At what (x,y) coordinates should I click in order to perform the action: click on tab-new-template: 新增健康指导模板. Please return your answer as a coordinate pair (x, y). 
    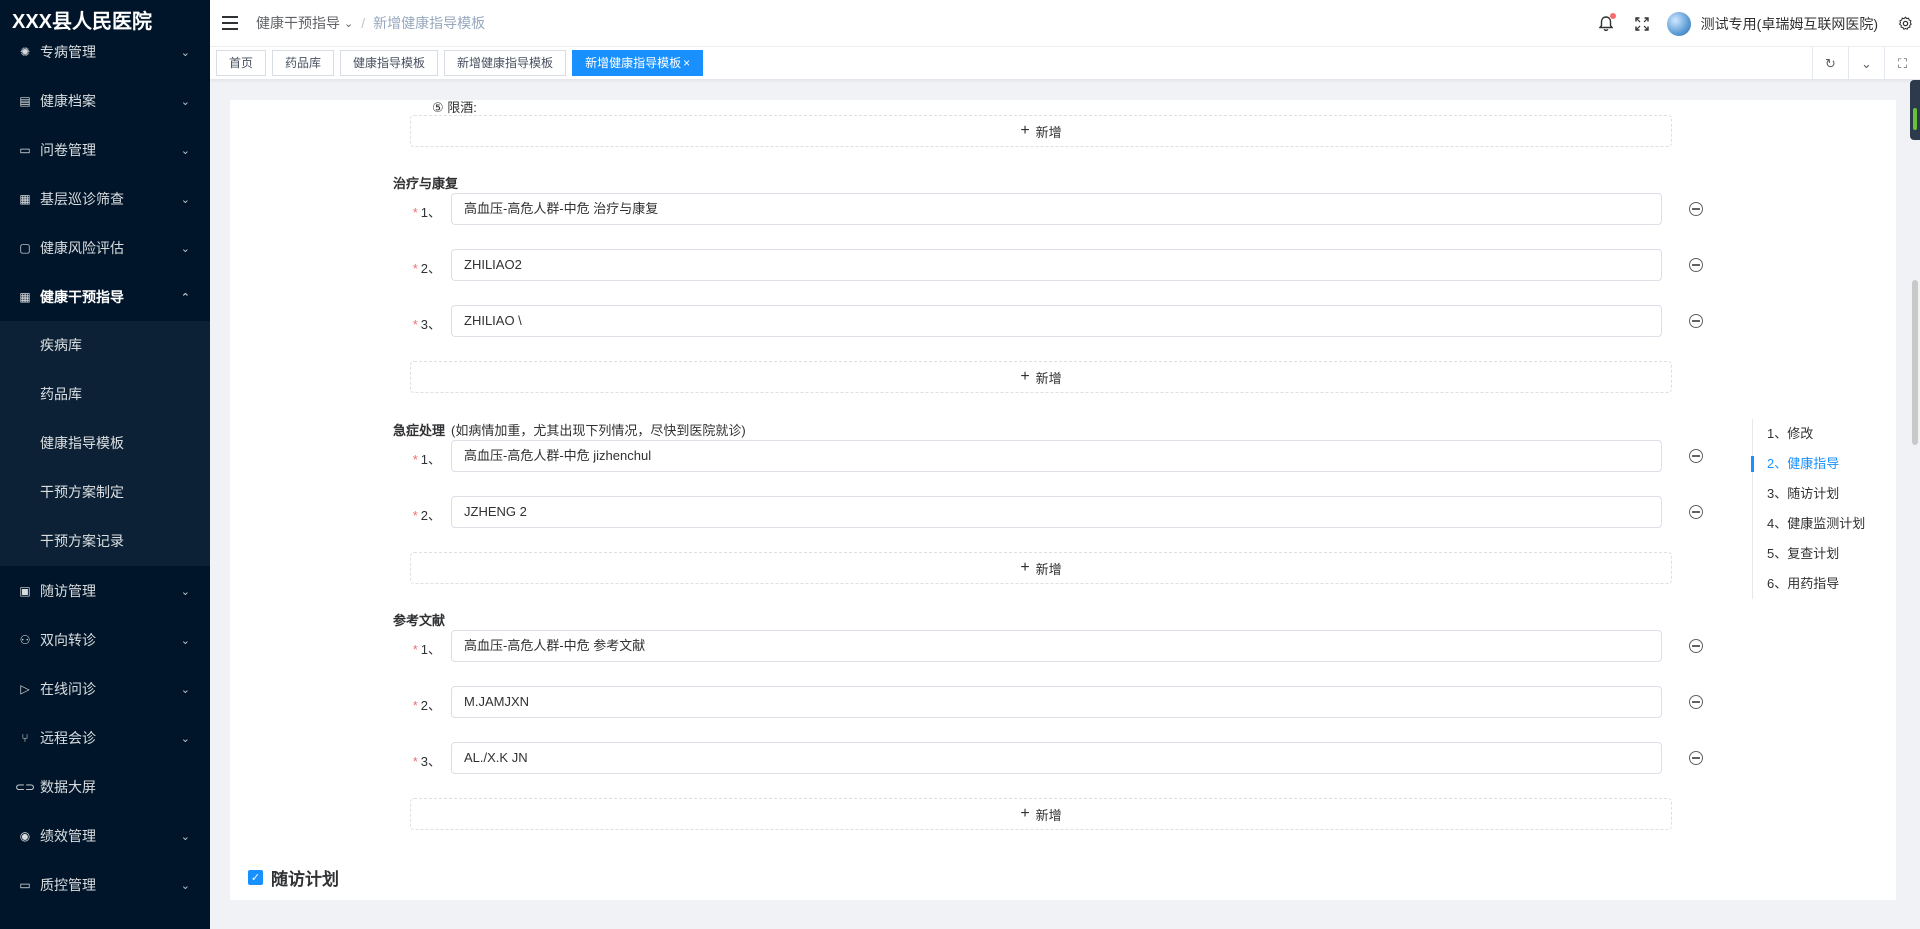
    Looking at the image, I should click on (505, 63).